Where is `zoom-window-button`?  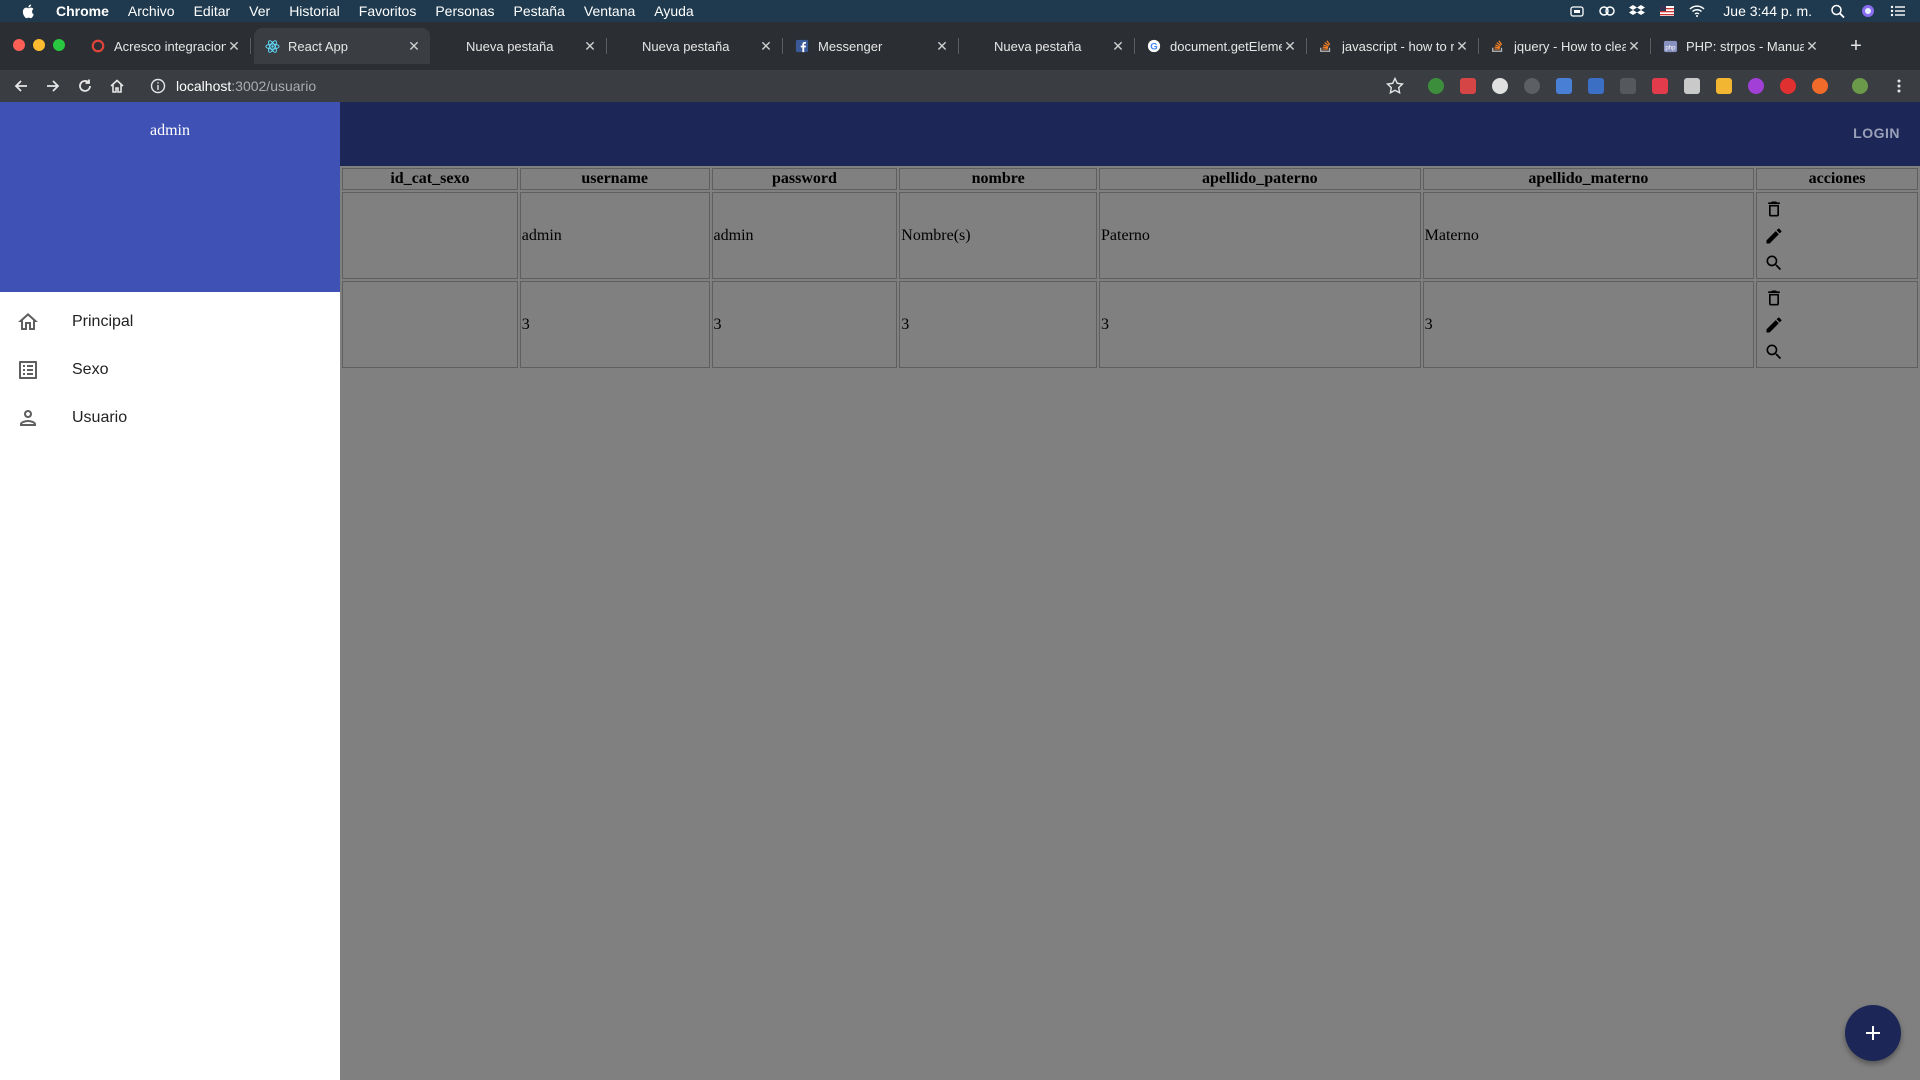
zoom-window-button is located at coordinates (59, 45).